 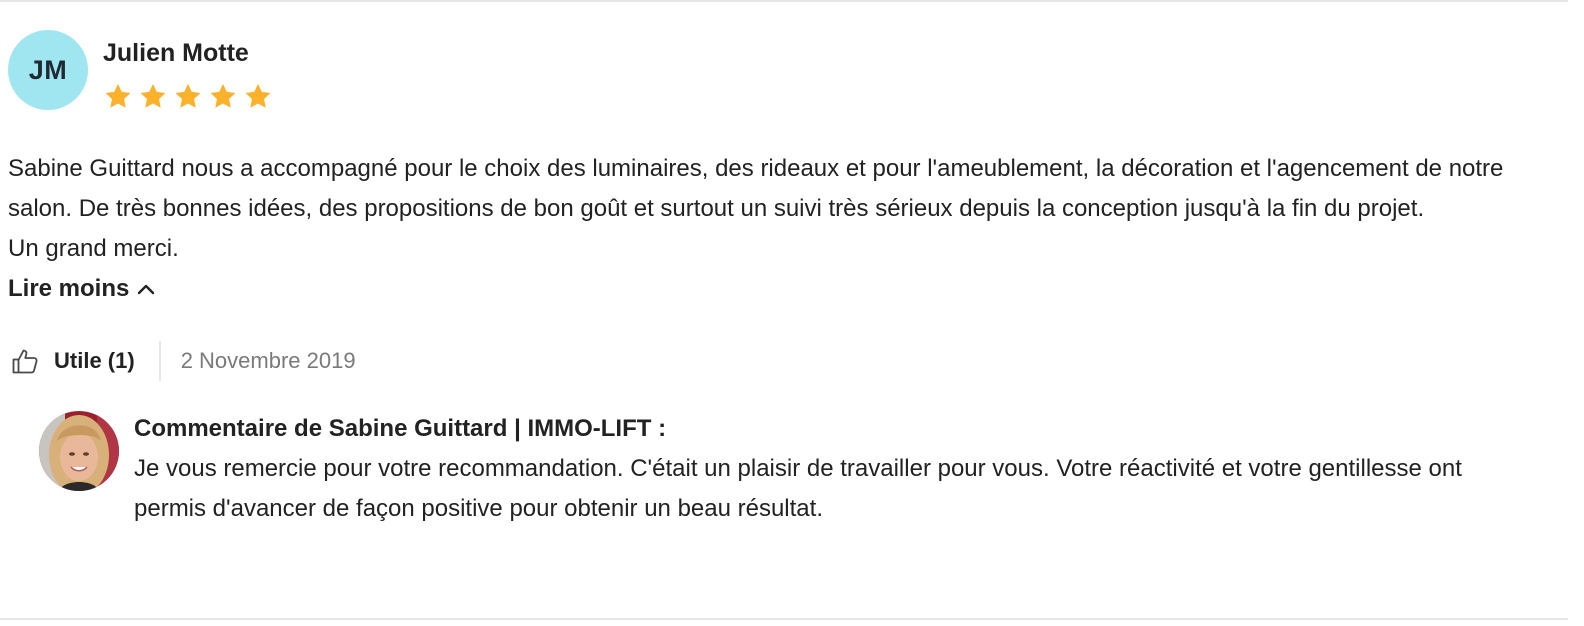 What do you see at coordinates (146, 289) in the screenshot?
I see `chevron-up-icon` at bounding box center [146, 289].